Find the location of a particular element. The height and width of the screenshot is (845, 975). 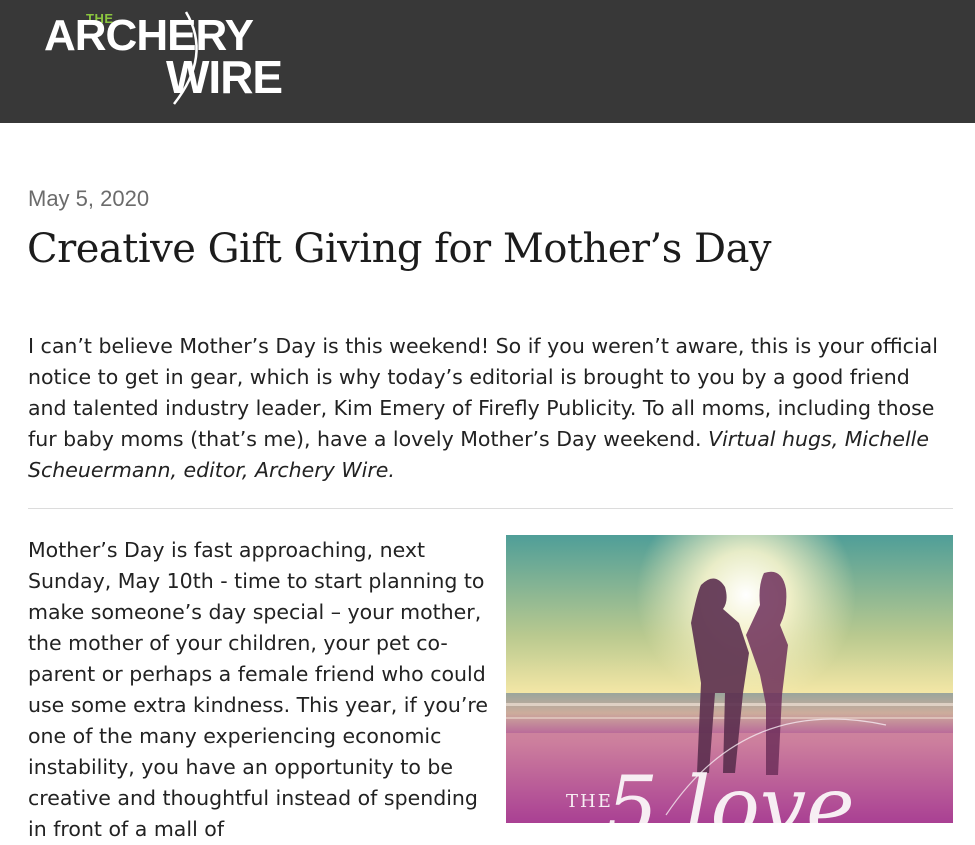

article-date: May 5, 2020 is located at coordinates (89, 198).